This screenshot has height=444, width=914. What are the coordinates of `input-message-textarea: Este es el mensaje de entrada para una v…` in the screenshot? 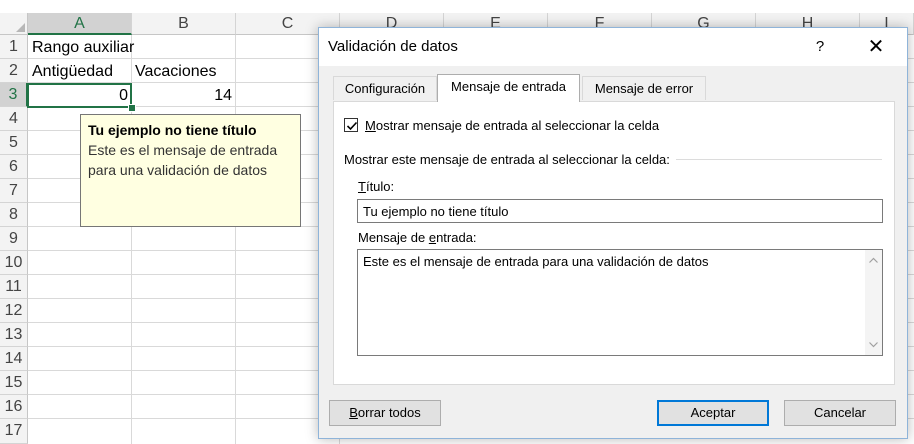 It's located at (620, 302).